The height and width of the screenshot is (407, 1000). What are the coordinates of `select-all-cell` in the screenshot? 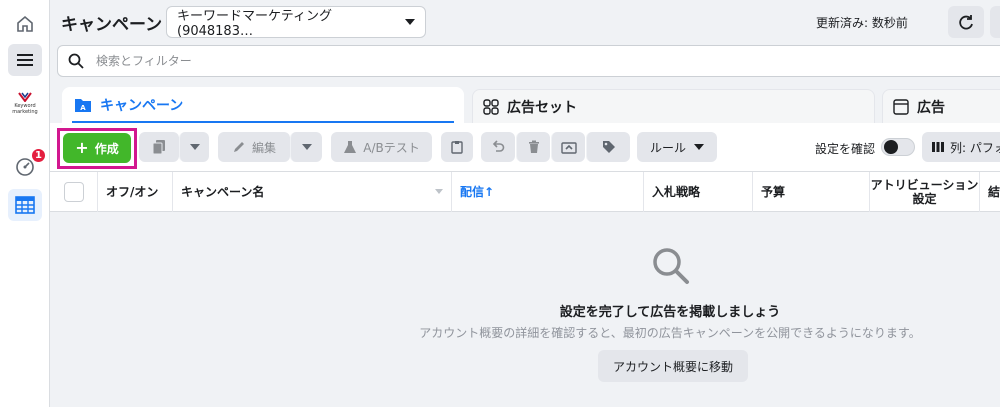 It's located at (74, 192).